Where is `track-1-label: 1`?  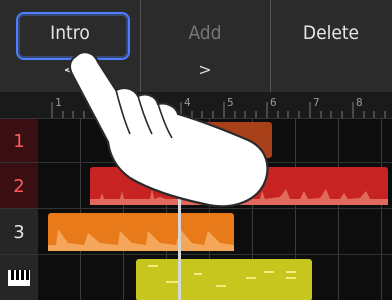 track-1-label: 1 is located at coordinates (19, 141).